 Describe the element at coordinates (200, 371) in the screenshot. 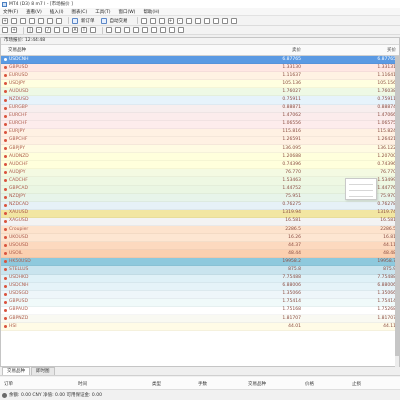

I see `watch-tabs: 交易品种 即时图` at that location.